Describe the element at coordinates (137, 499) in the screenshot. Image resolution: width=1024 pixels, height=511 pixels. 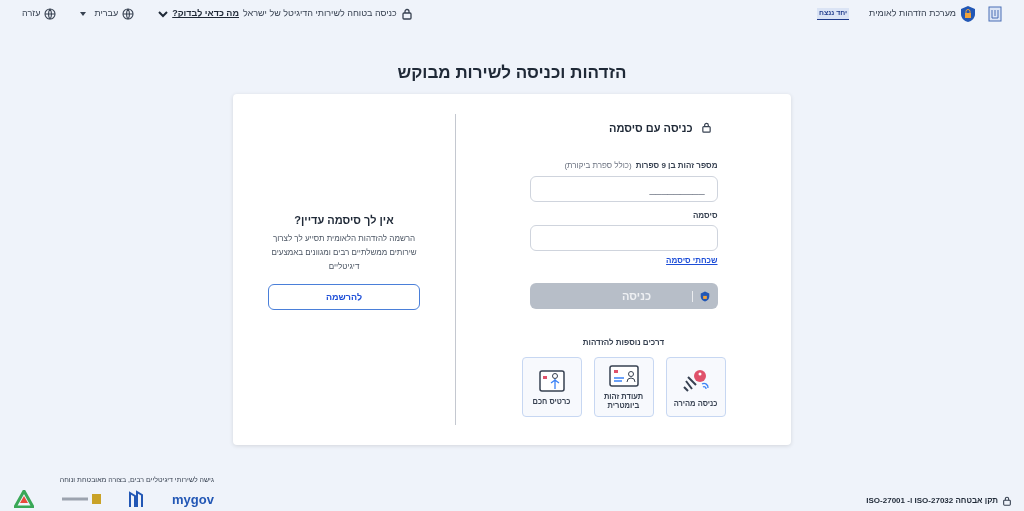
I see `building-logo-icon` at that location.